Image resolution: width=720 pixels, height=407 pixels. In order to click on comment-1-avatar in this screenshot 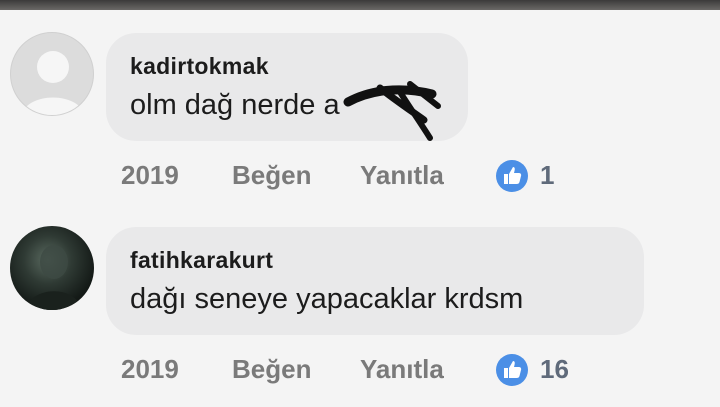, I will do `click(52, 74)`.